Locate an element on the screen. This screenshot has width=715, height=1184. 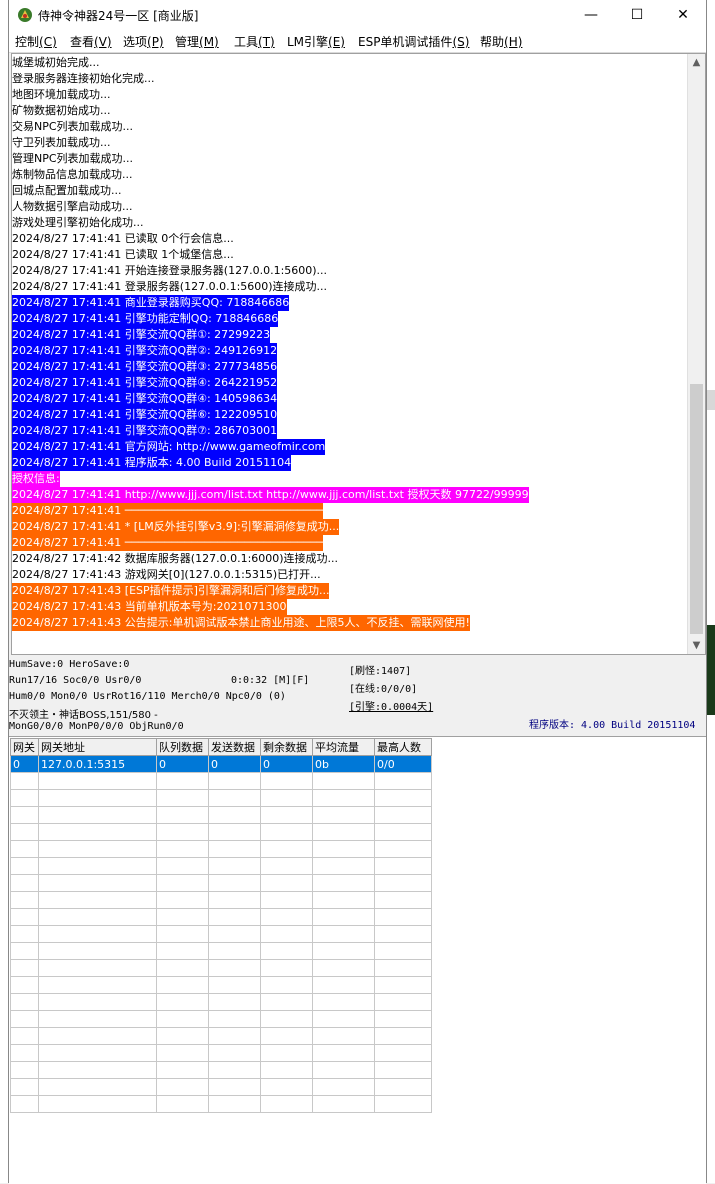
minimize-icon: — is located at coordinates (591, 15).